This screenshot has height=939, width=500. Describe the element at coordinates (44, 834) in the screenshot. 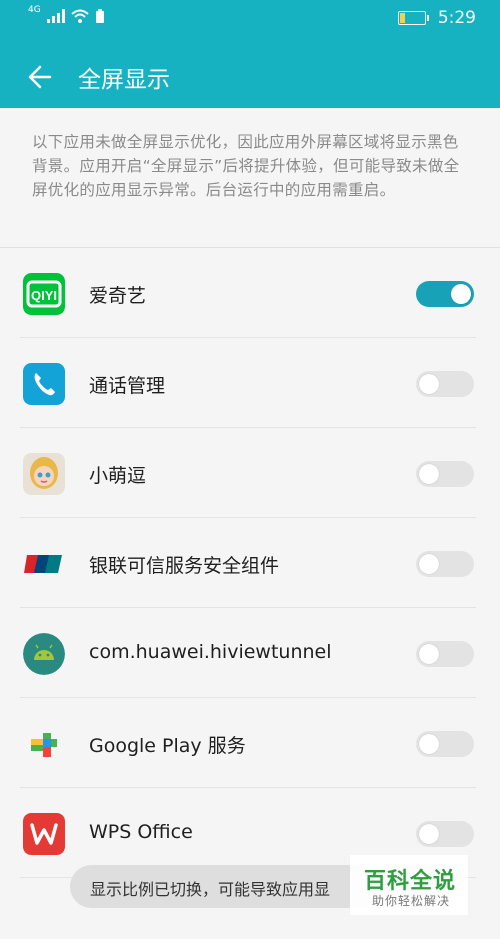

I see `wps-icon` at that location.